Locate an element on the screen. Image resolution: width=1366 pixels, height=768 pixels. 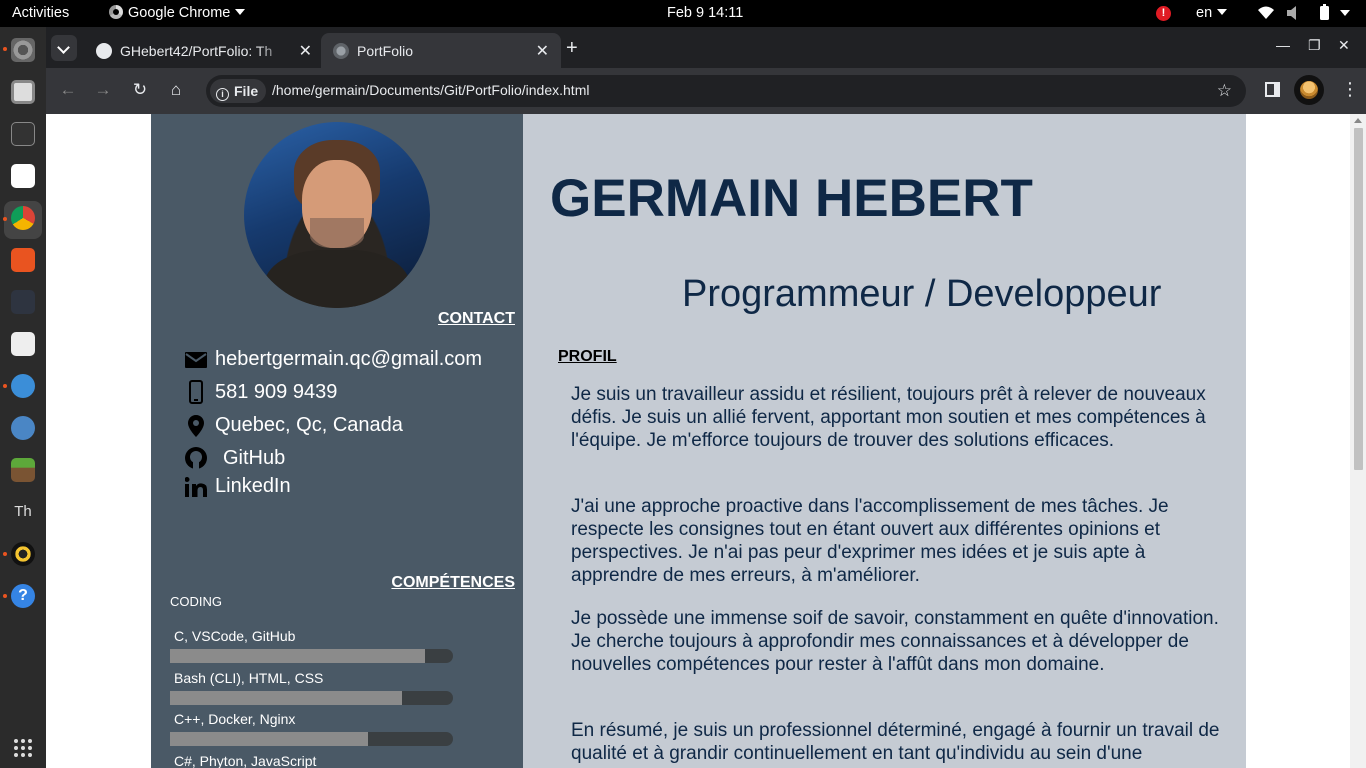
contact-phone: 581 909 9439 is located at coordinates (260, 392).